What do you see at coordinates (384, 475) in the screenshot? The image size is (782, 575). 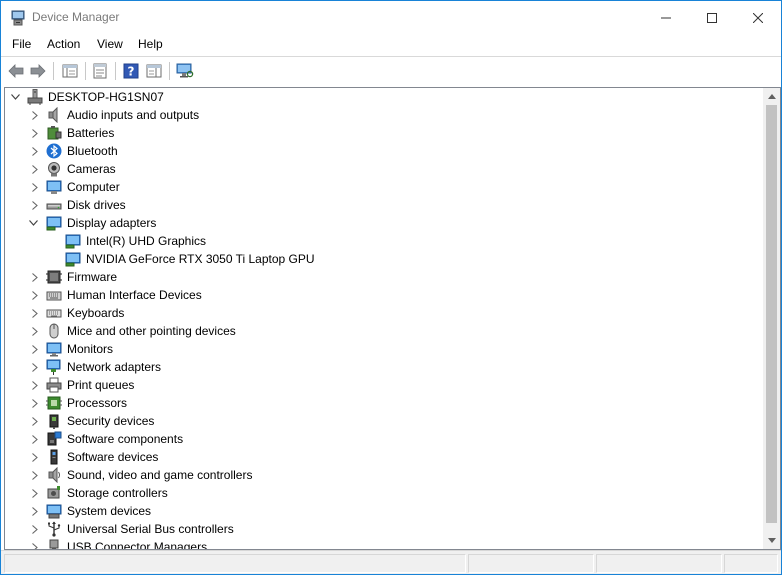 I see `tree-category-row: Sound, video and game controllers` at bounding box center [384, 475].